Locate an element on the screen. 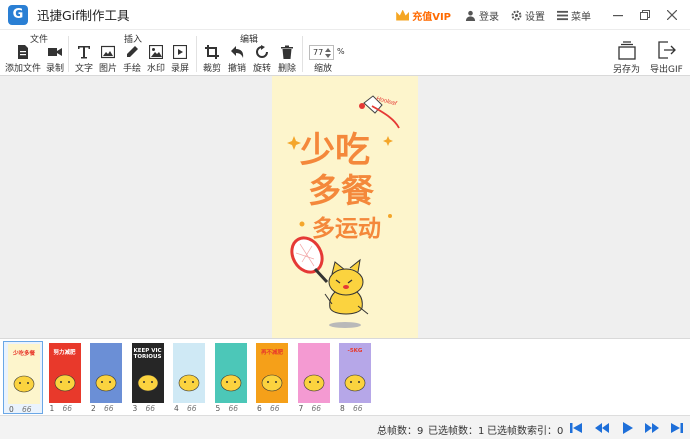 The height and width of the screenshot is (439, 690). film-icon is located at coordinates (180, 52).